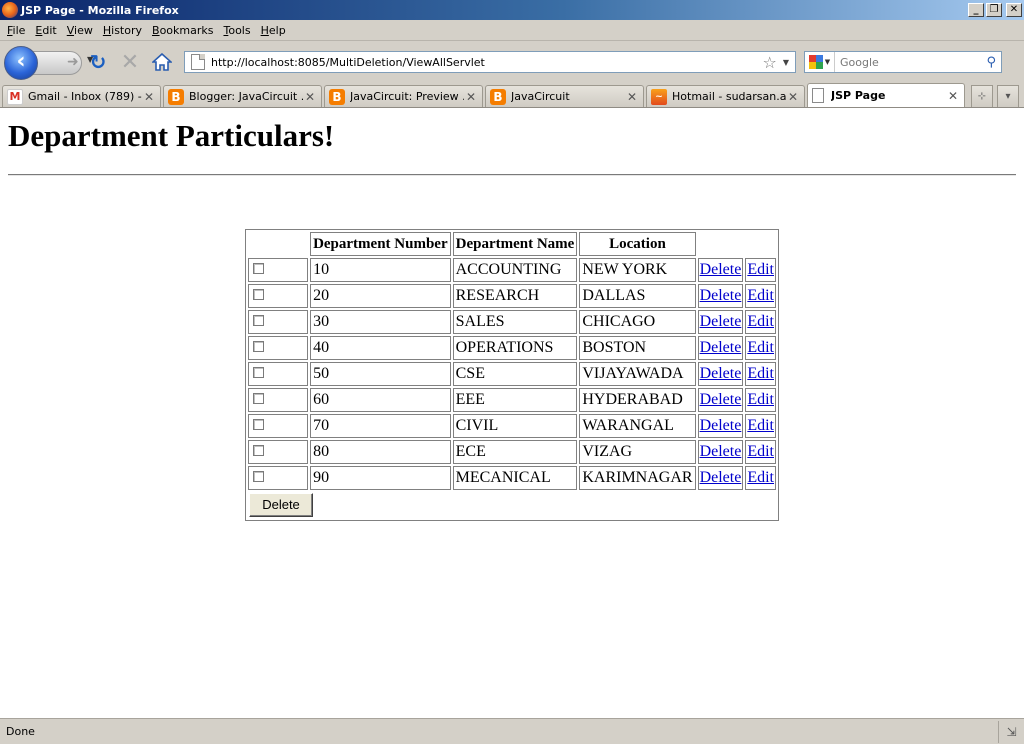 This screenshot has width=1024, height=744. What do you see at coordinates (725, 96) in the screenshot?
I see `browser-tab: ~ Hotmail - sudarsan.a... ✕` at bounding box center [725, 96].